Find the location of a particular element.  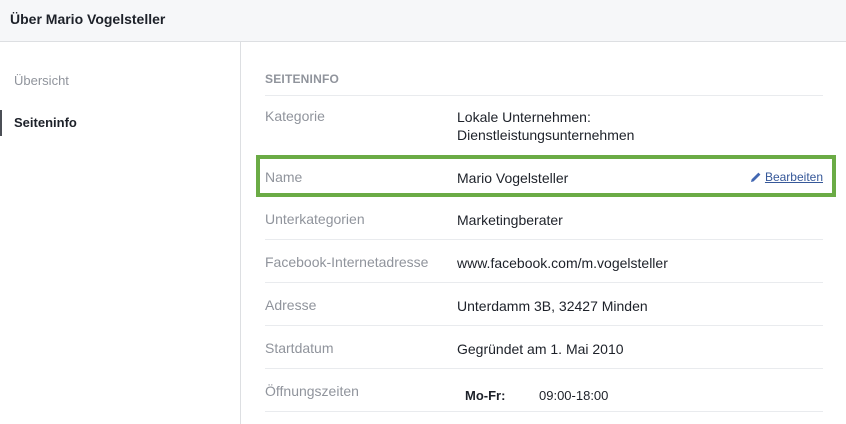

row-value-line: Lokale Unternehmen: is located at coordinates (524, 117).